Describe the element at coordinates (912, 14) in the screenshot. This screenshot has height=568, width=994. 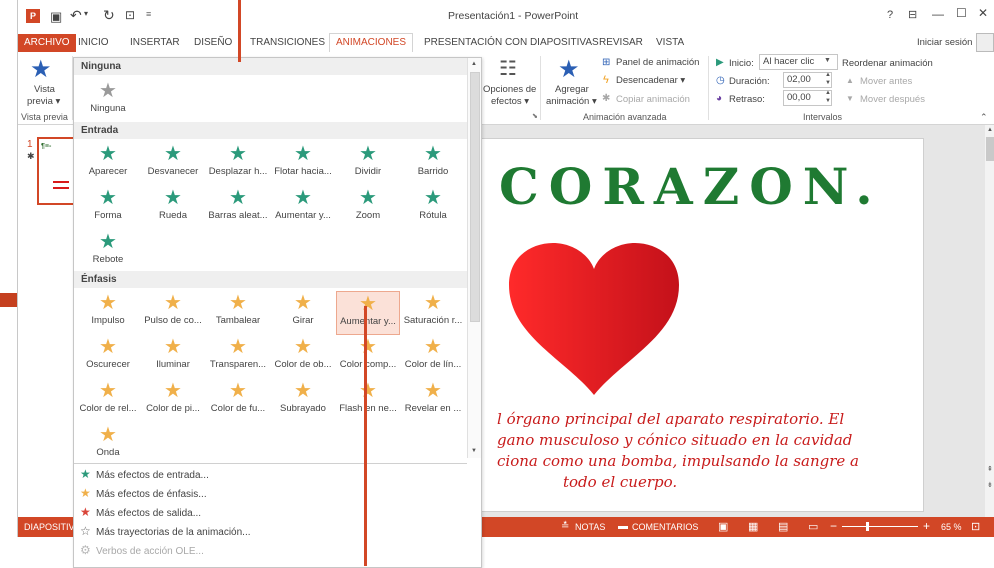
I see `ribbon-display-options-icon: ⊟` at that location.